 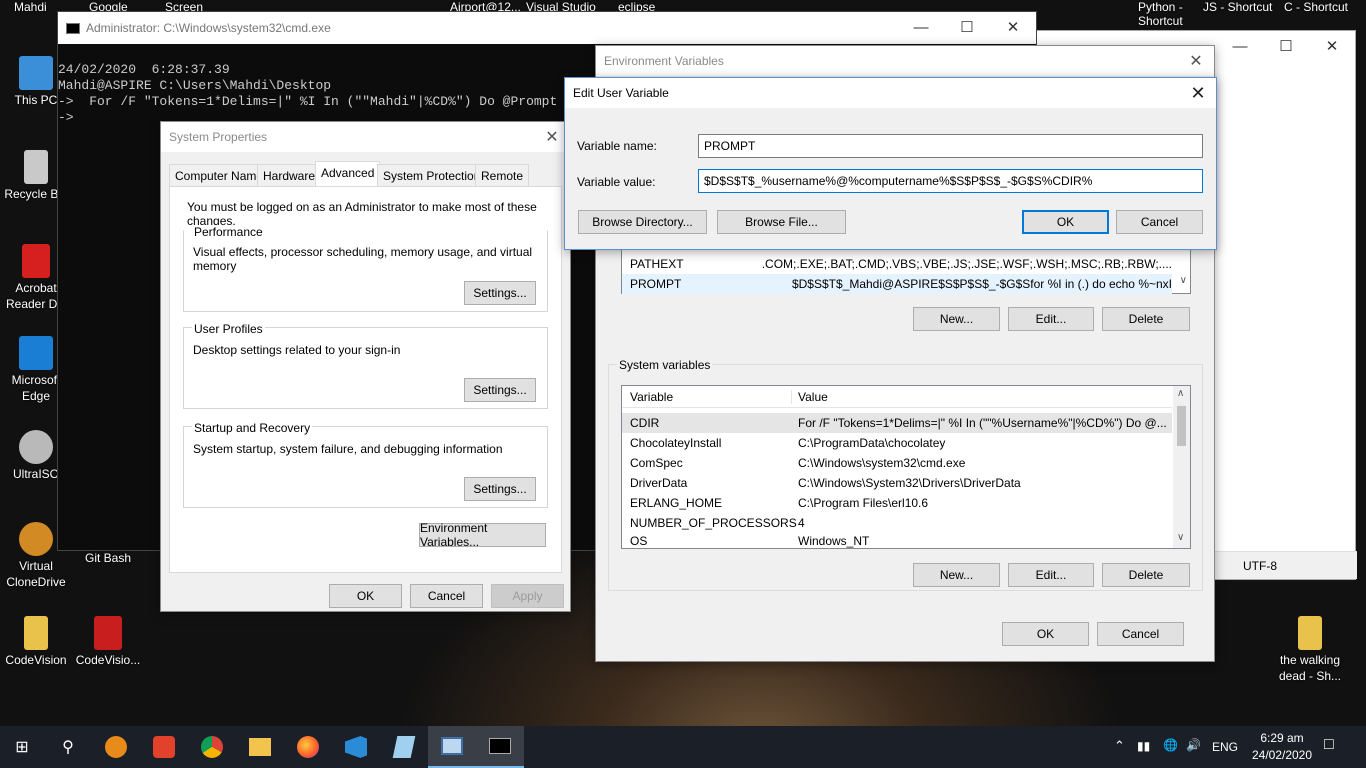 What do you see at coordinates (502, 175) in the screenshot?
I see `tab-remote: Remote` at bounding box center [502, 175].